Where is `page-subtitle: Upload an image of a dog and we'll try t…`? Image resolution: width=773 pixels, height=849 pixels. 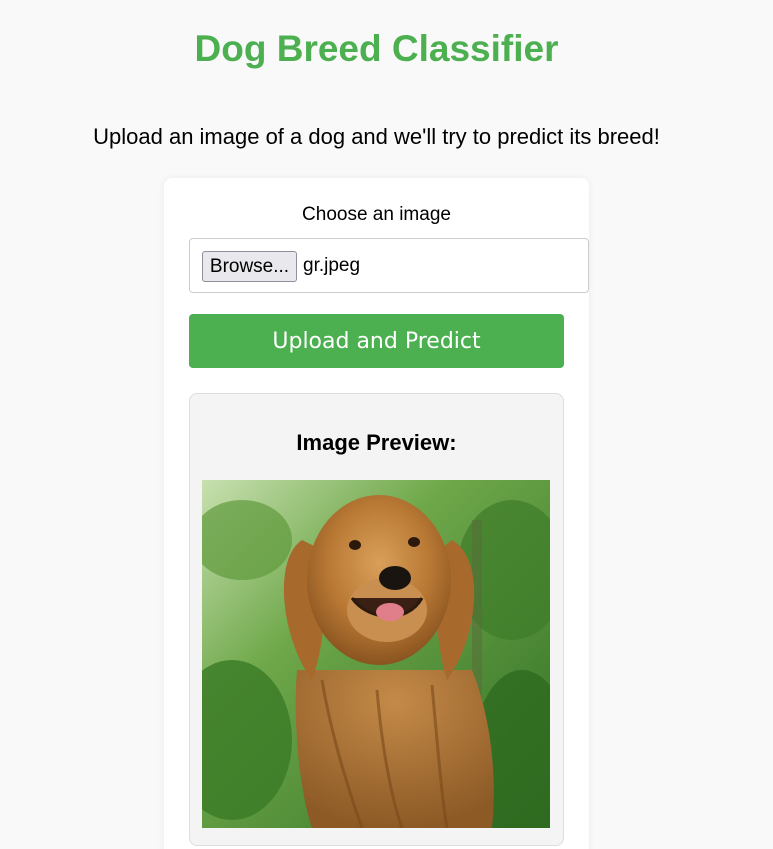 page-subtitle: Upload an image of a dog and we'll try t… is located at coordinates (376, 136).